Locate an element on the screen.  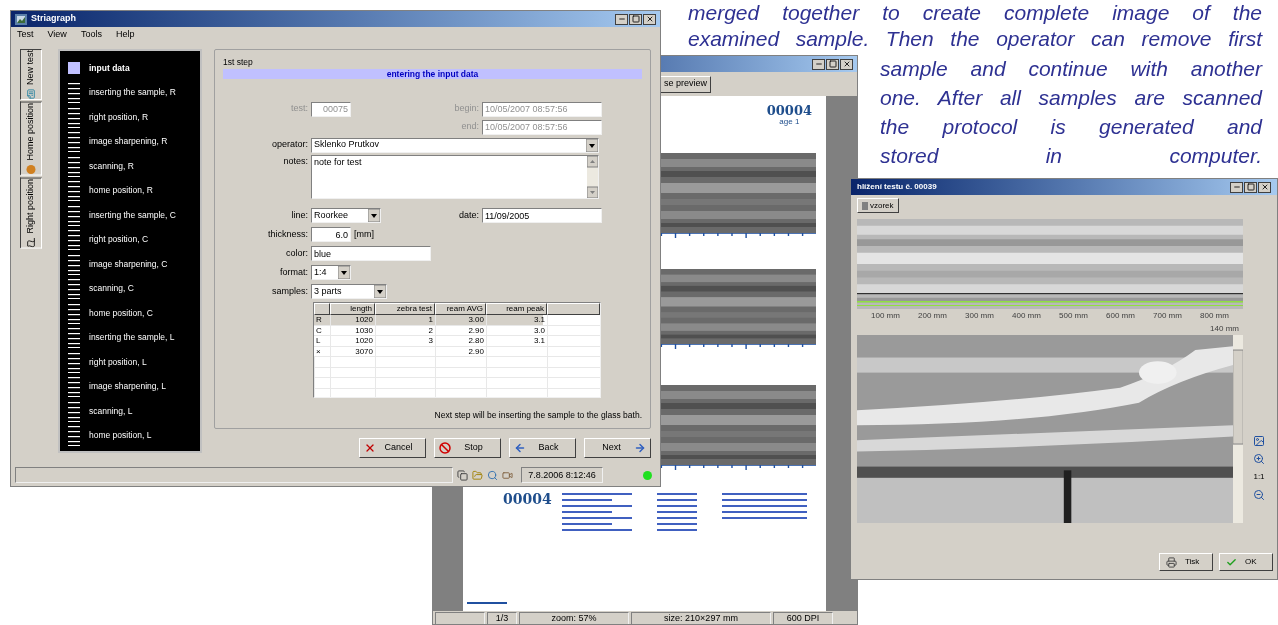
caption-text: sample and continue with another one. After all samples are scanned the protocol is generated and stored in computer. is located at coordinates (1071, 112).